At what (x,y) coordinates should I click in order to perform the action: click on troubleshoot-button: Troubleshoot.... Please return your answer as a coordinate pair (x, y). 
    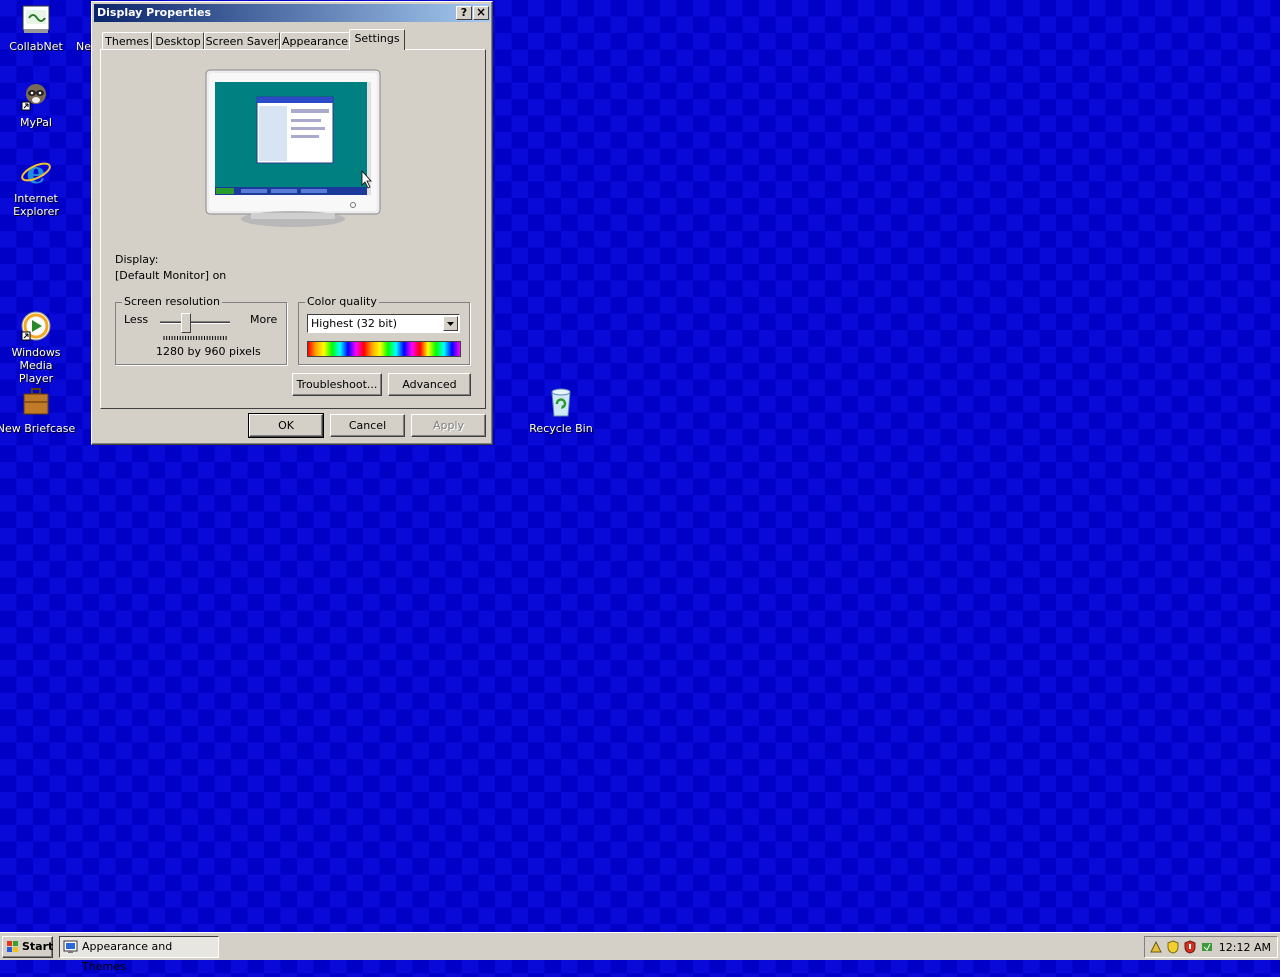
    Looking at the image, I should click on (337, 384).